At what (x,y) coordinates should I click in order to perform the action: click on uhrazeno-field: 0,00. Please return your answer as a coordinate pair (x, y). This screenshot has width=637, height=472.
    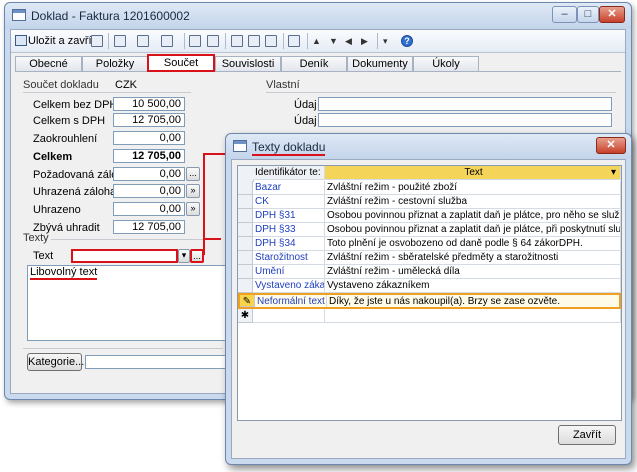
    Looking at the image, I should click on (149, 209).